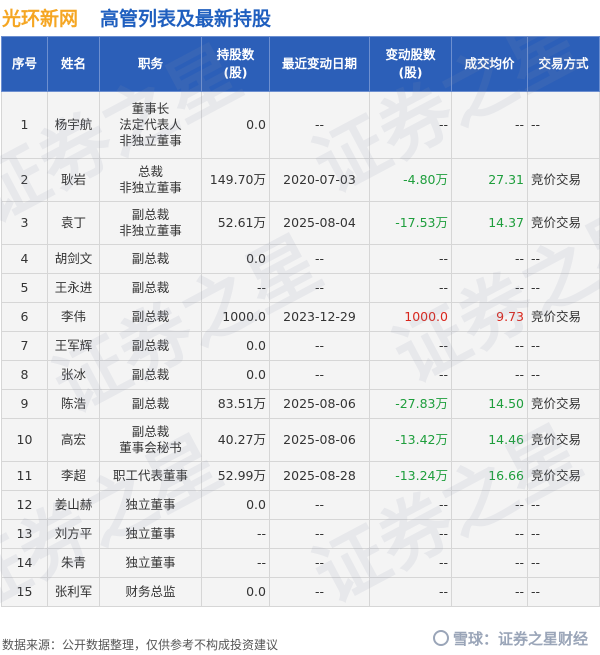 This screenshot has height=655, width=600. Describe the element at coordinates (489, 64) in the screenshot. I see `column-header: 成交均价` at that location.